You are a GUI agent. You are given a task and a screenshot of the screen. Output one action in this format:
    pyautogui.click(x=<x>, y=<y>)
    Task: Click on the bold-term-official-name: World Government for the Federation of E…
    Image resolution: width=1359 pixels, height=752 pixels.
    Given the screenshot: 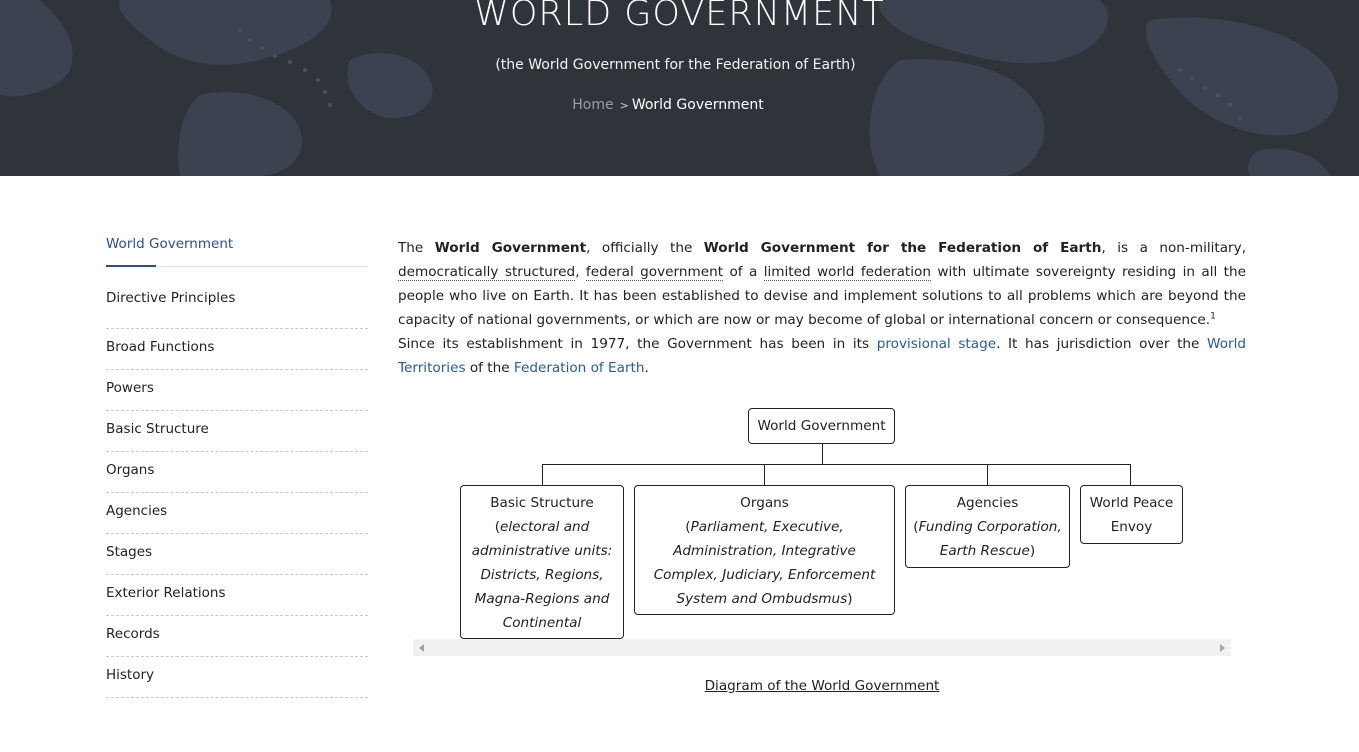 What is the action you would take?
    pyautogui.click(x=902, y=248)
    